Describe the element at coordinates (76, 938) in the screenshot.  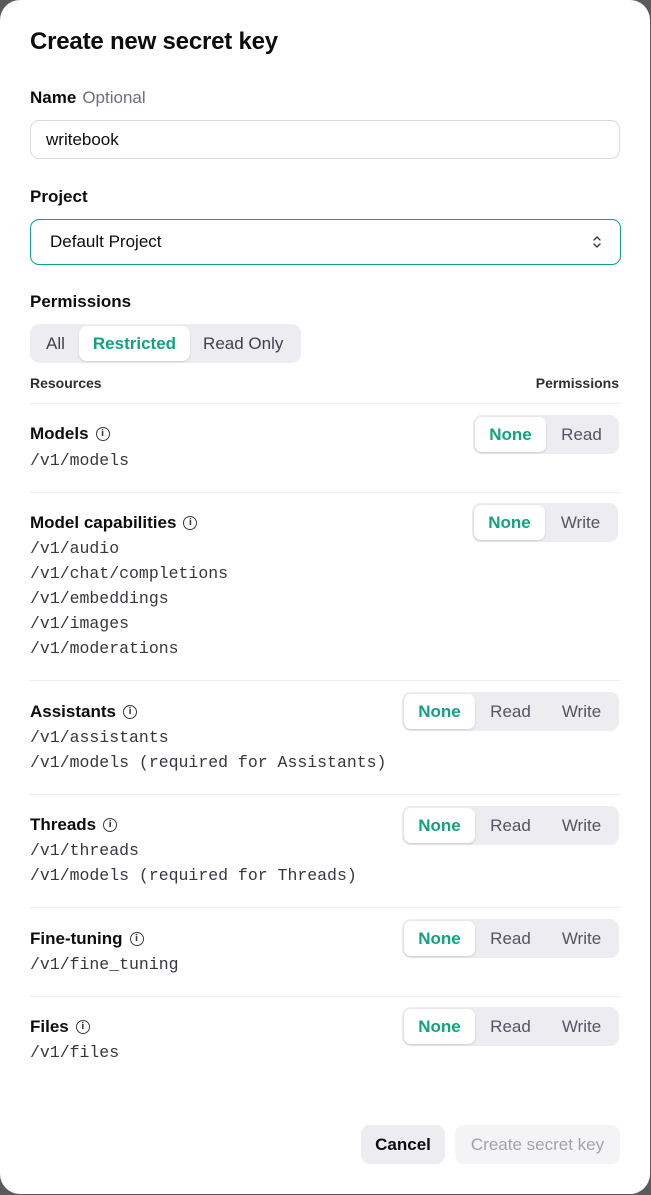
I see `resource-name: Fine-tuning` at that location.